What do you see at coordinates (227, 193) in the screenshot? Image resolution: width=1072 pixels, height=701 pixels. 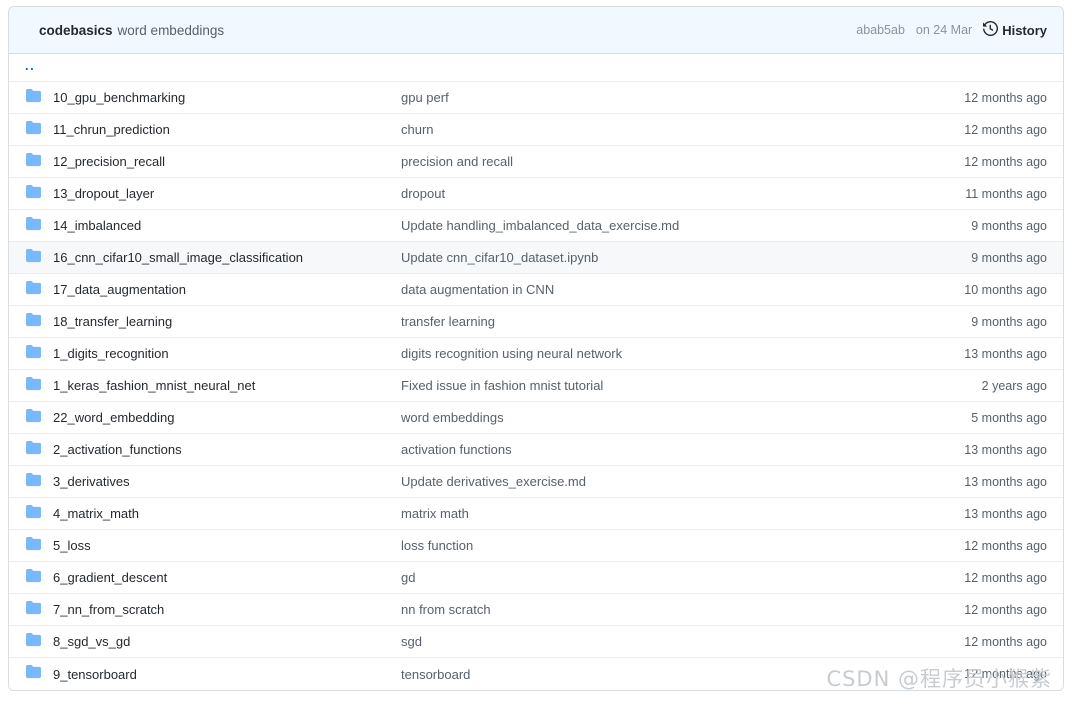 I see `file-name-link: 13_dropout_layer` at bounding box center [227, 193].